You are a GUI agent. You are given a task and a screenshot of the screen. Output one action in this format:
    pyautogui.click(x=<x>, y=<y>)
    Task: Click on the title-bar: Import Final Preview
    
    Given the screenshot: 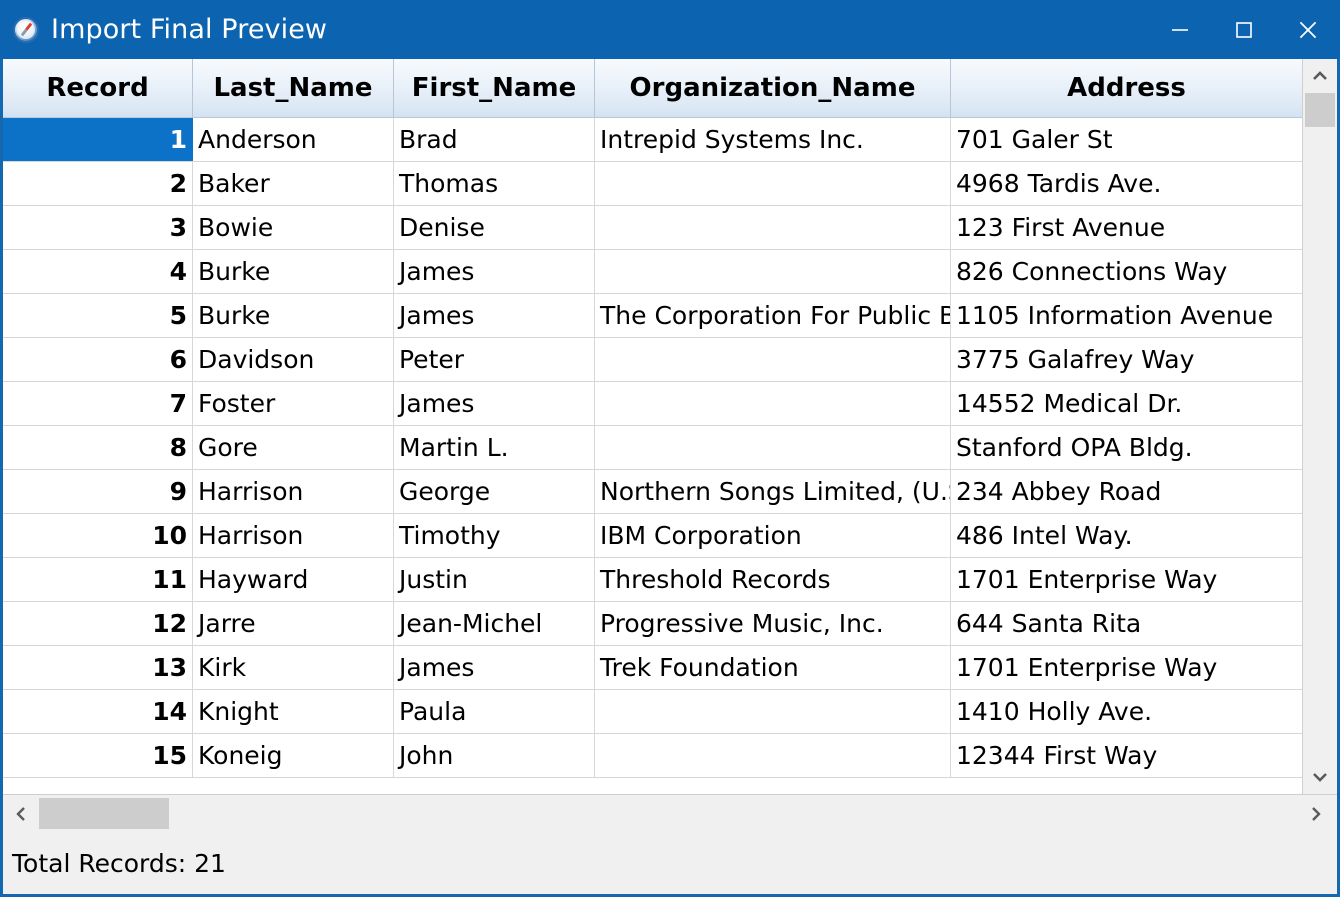 What is the action you would take?
    pyautogui.click(x=670, y=29)
    